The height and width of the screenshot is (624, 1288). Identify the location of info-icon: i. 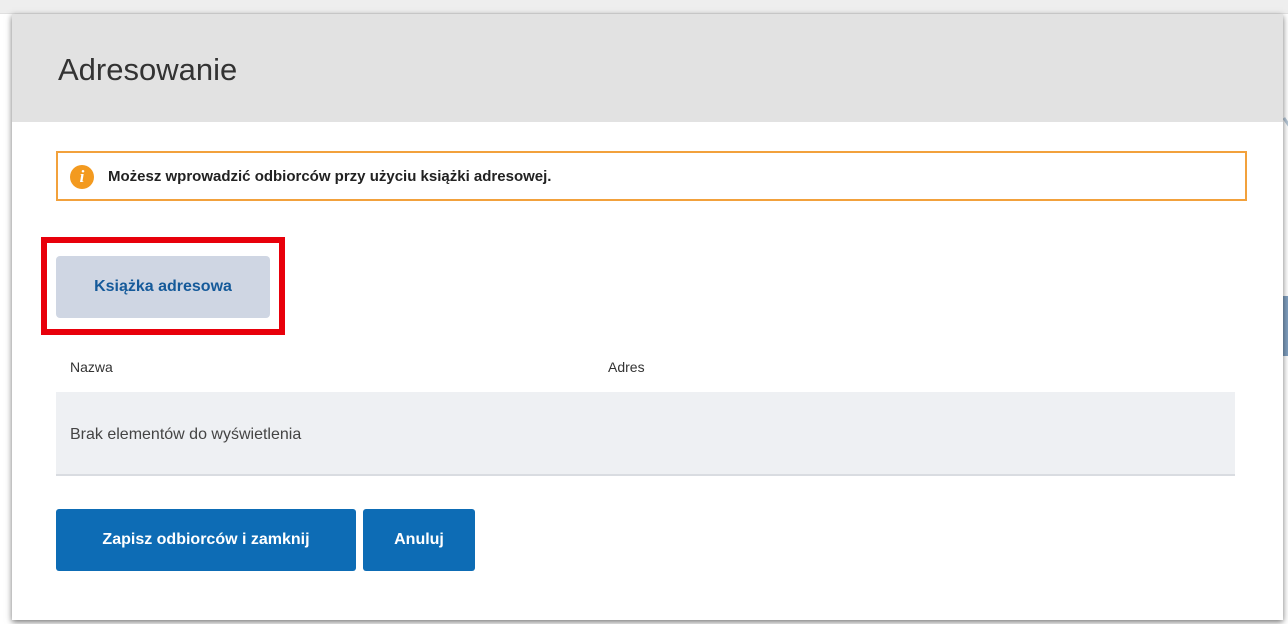
(82, 177).